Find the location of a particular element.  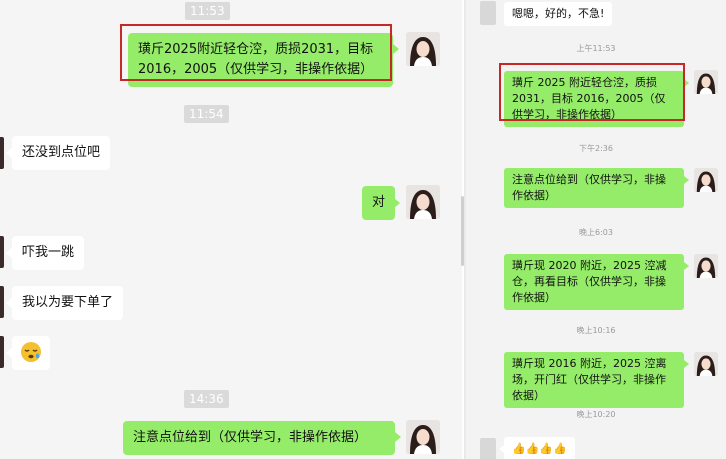

sent-message-bubble: 璜斤现 2016 附近，2025 涳离场，开门红（仅供学习，非操作依据） is located at coordinates (594, 380).